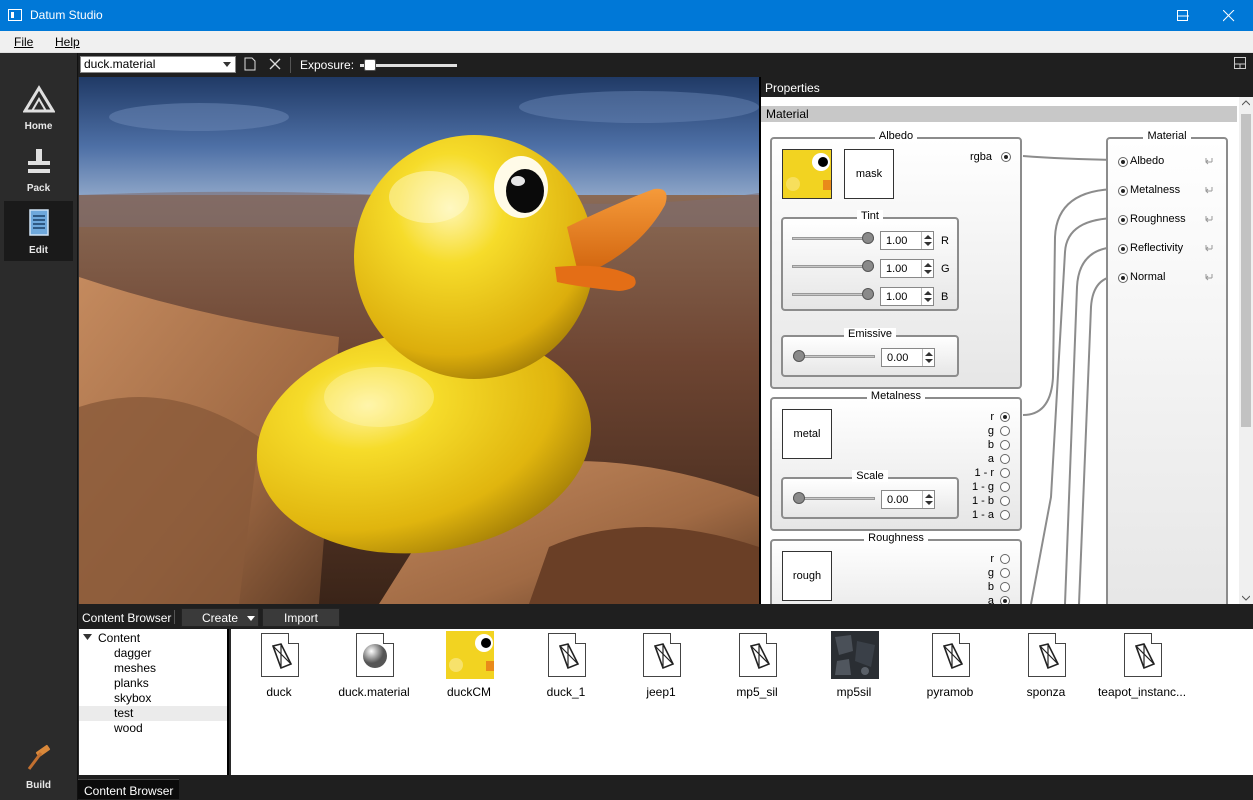  Describe the element at coordinates (907, 296) in the screenshot. I see `tint-b-spinbox: 1.00` at that location.